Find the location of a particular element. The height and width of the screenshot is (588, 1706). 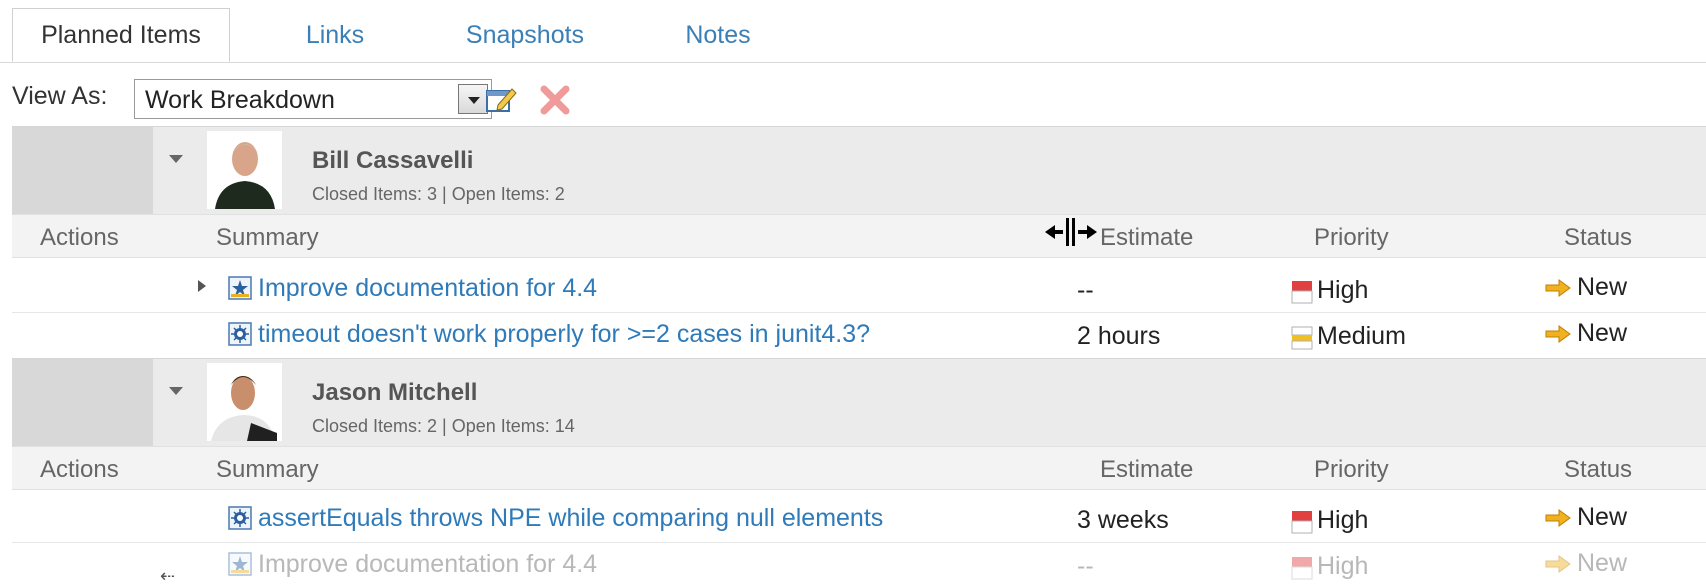

priority-medium-icon is located at coordinates (1302, 338).